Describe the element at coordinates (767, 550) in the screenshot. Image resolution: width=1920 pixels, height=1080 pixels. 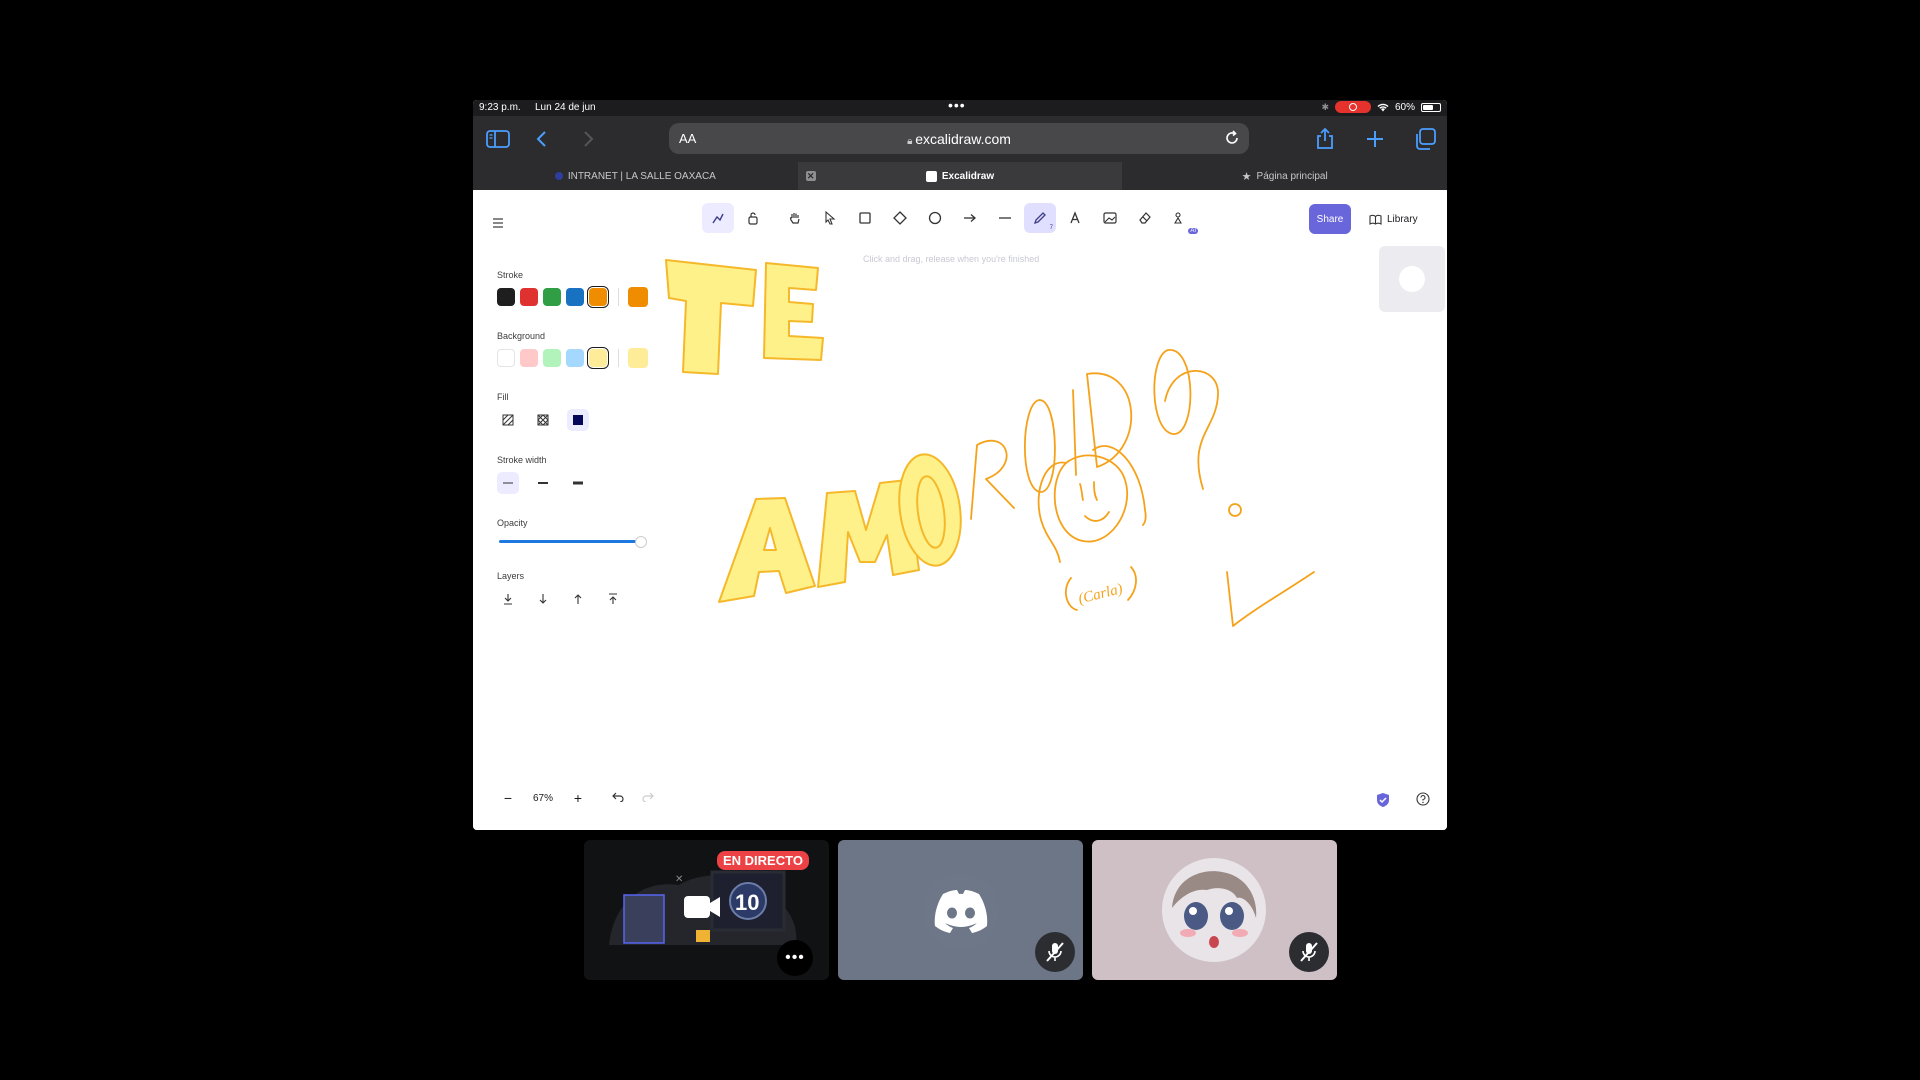
I see `letter-a` at that location.